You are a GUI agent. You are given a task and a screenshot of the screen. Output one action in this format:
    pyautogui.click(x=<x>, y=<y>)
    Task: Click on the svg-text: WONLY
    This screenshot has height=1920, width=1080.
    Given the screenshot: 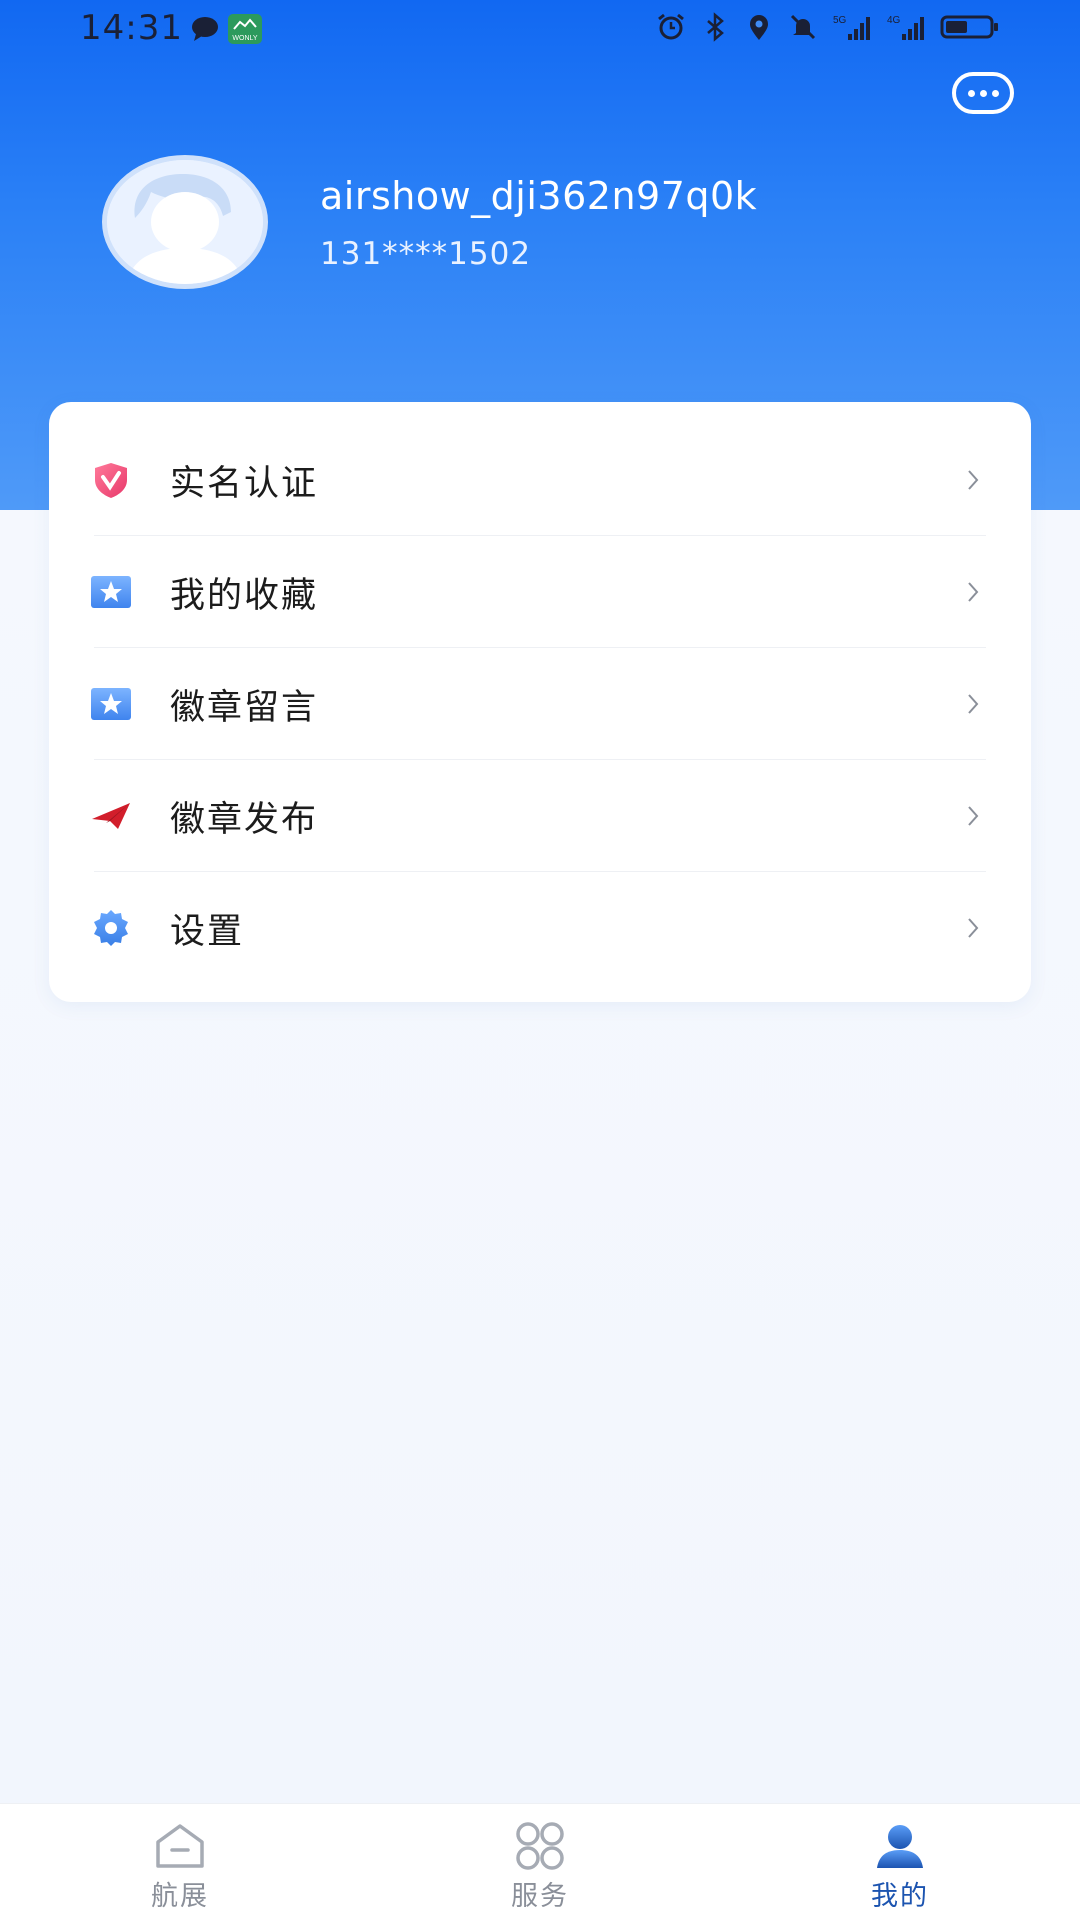 What is the action you would take?
    pyautogui.click(x=244, y=38)
    